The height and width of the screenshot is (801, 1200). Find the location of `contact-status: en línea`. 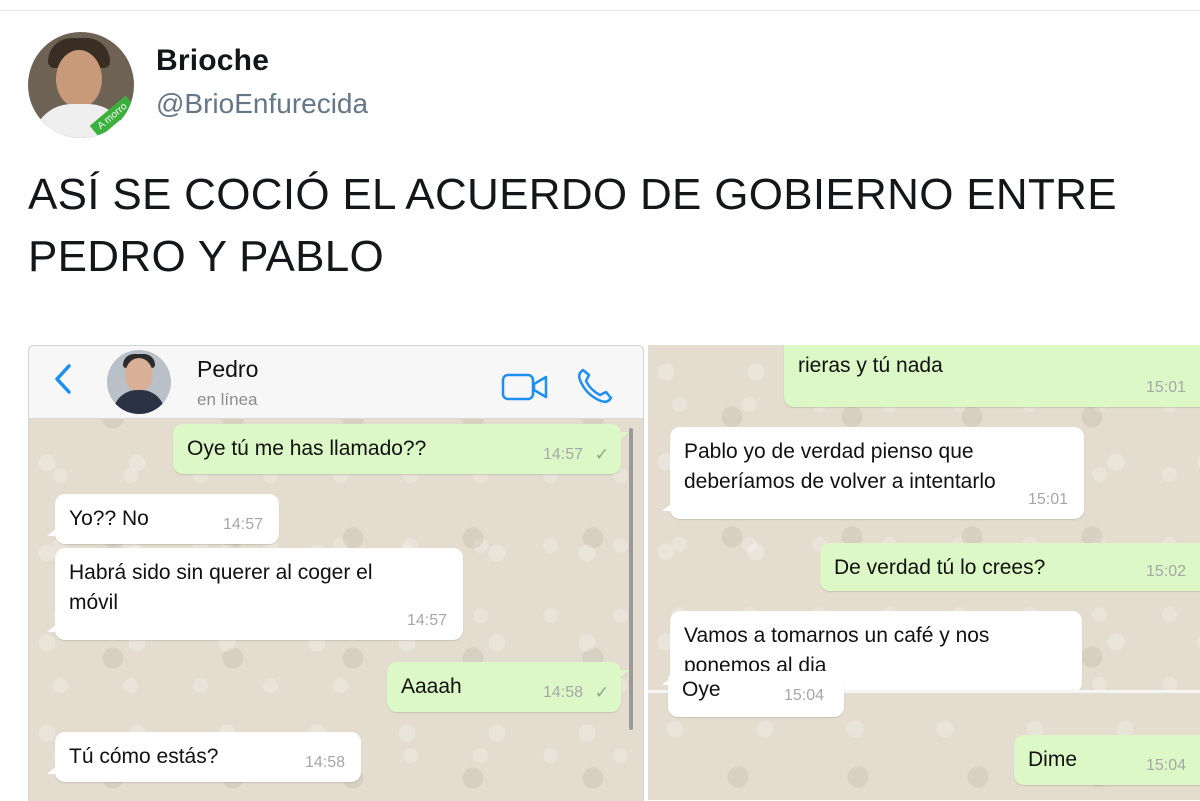

contact-status: en línea is located at coordinates (227, 399).